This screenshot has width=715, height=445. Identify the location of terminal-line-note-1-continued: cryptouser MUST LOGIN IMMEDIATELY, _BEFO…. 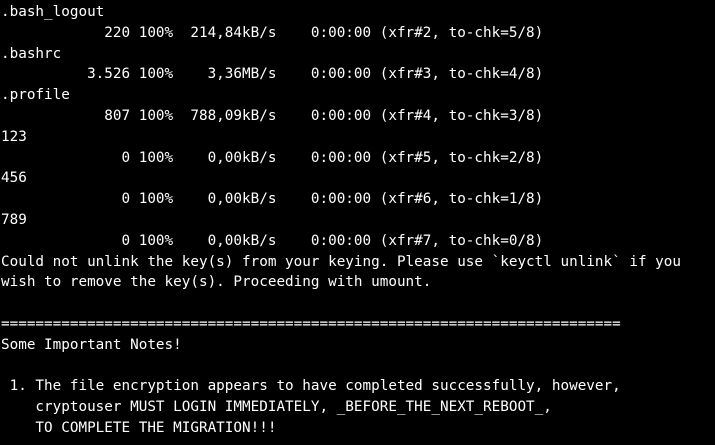
(276, 407).